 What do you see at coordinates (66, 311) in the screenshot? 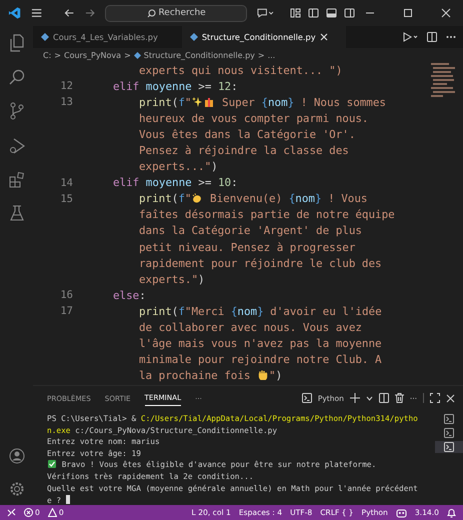
I see `line-number: 17` at bounding box center [66, 311].